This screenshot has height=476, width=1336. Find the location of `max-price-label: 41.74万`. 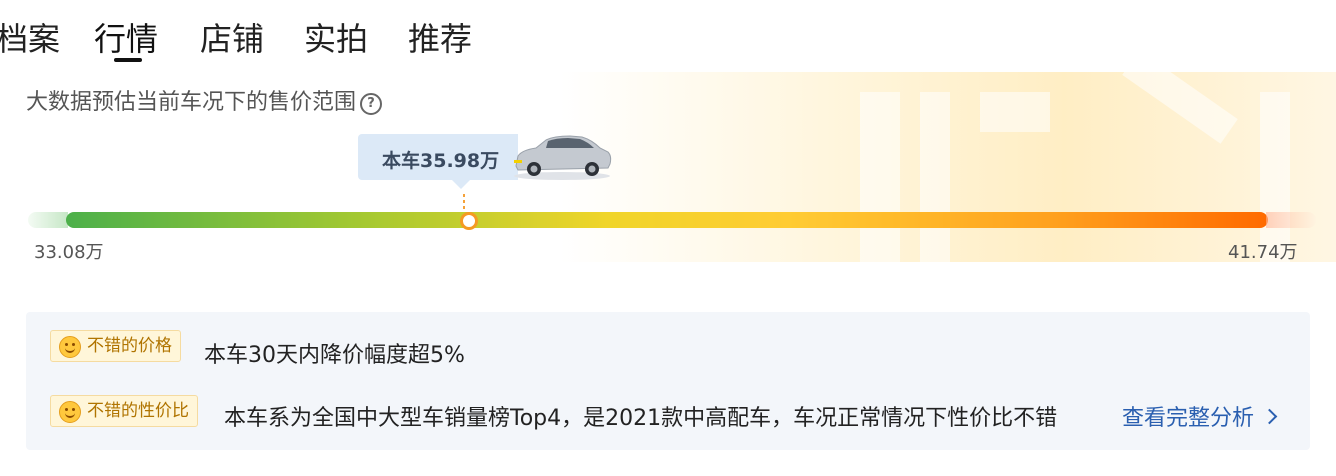

max-price-label: 41.74万 is located at coordinates (1263, 252).